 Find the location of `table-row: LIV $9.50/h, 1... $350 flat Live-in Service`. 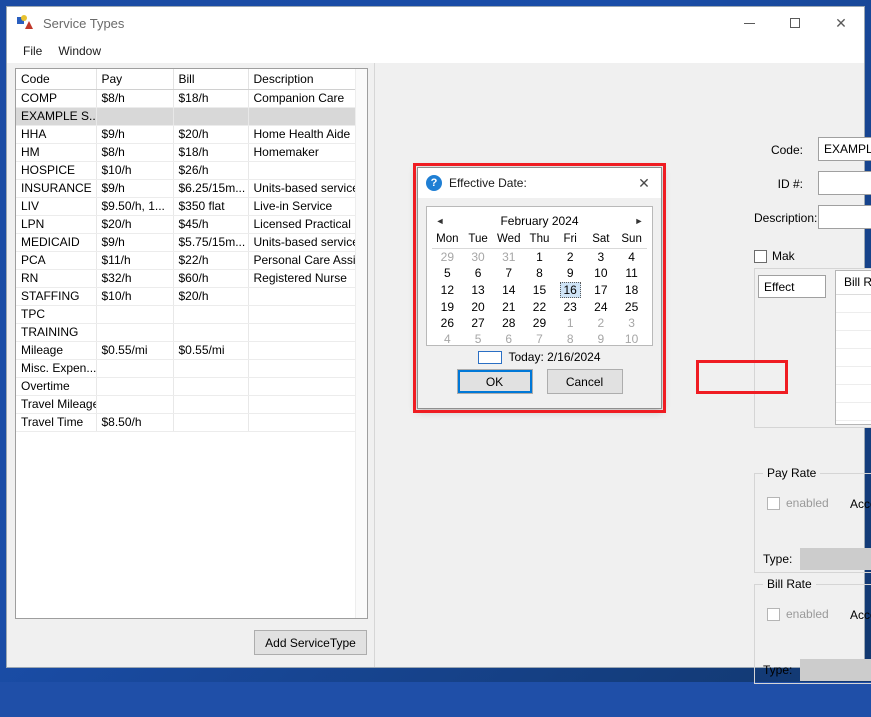

table-row: LIV $9.50/h, 1... $350 flat Live-in Service is located at coordinates (191, 206).